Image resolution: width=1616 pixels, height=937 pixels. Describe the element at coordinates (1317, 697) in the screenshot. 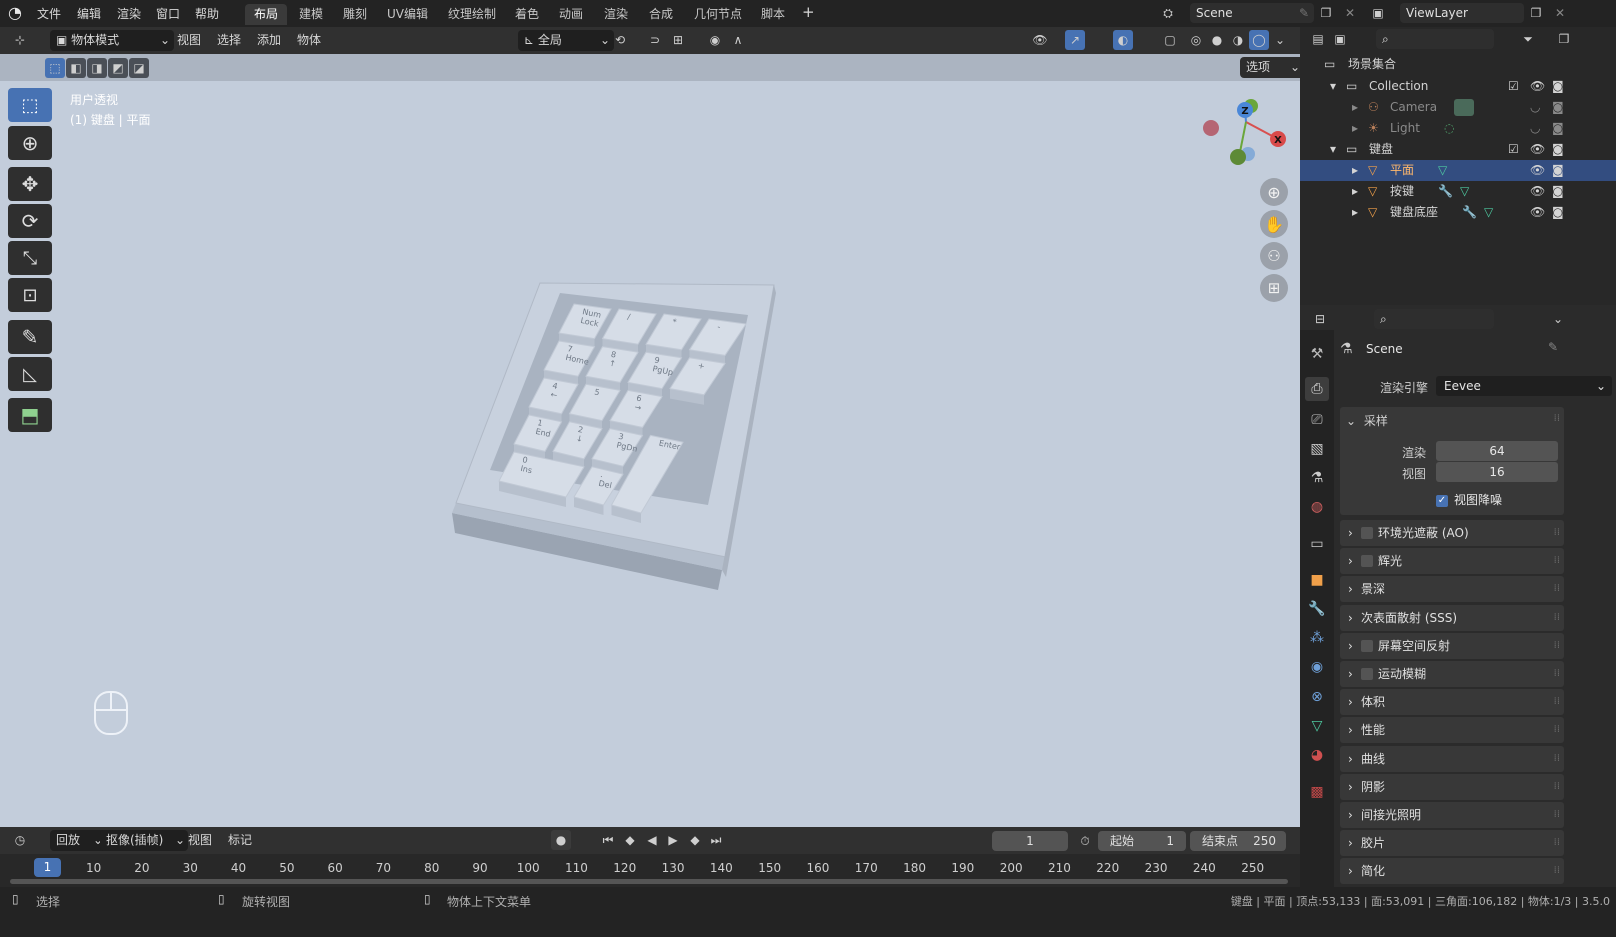

I see `constraints-tab-icon: ⊗` at that location.